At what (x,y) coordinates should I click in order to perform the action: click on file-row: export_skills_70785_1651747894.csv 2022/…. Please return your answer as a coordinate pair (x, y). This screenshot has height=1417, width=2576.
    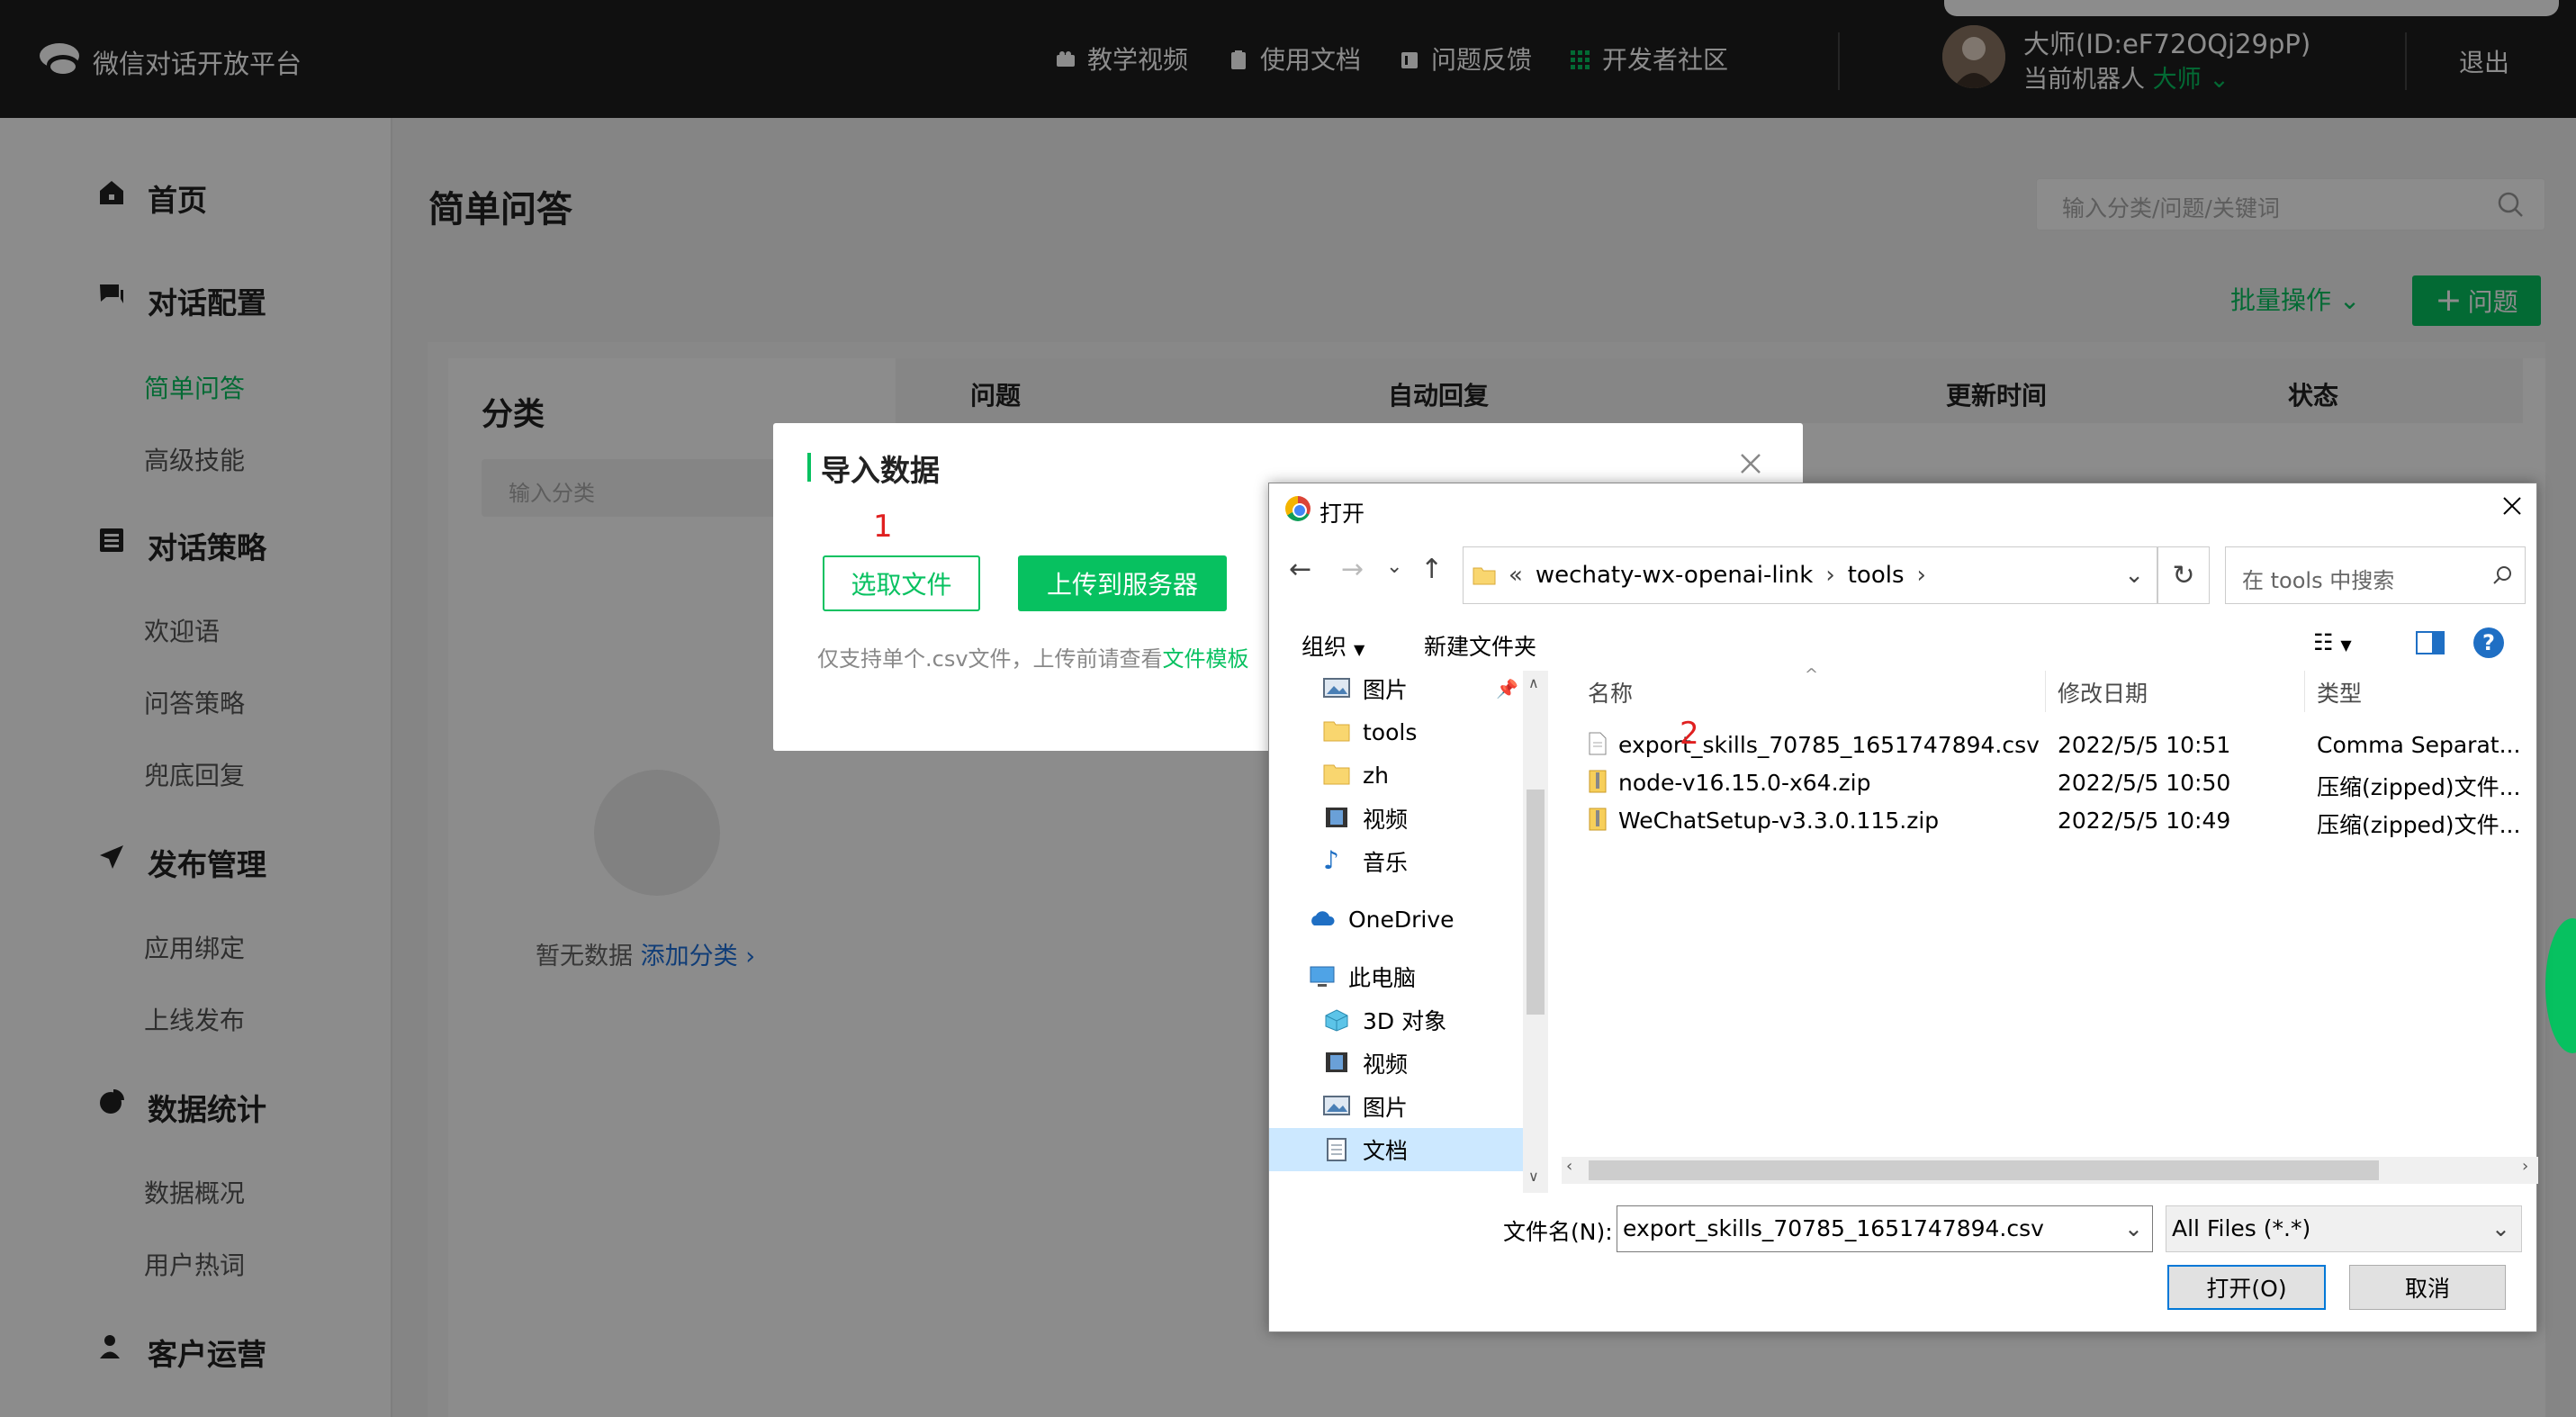
    Looking at the image, I should click on (2047, 745).